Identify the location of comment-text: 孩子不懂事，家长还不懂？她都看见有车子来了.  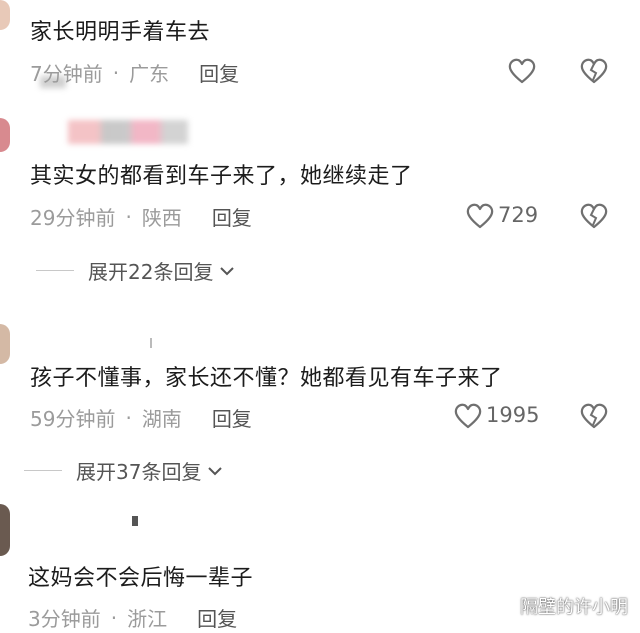
(266, 378).